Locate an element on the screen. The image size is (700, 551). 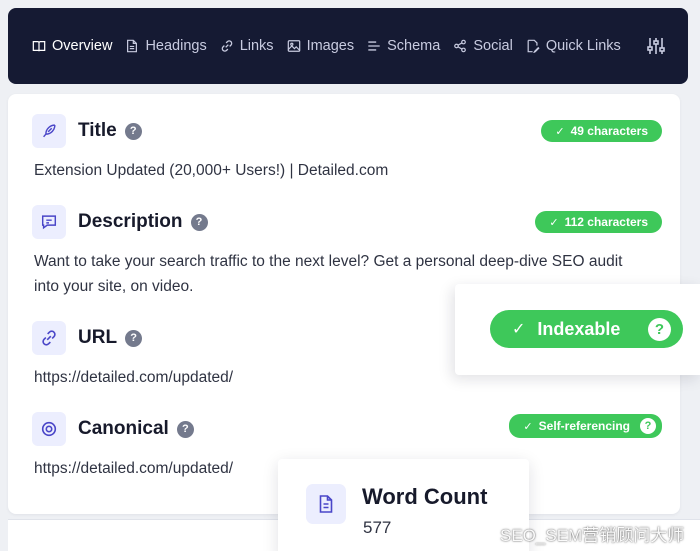
speech-bubble-icon is located at coordinates (49, 222).